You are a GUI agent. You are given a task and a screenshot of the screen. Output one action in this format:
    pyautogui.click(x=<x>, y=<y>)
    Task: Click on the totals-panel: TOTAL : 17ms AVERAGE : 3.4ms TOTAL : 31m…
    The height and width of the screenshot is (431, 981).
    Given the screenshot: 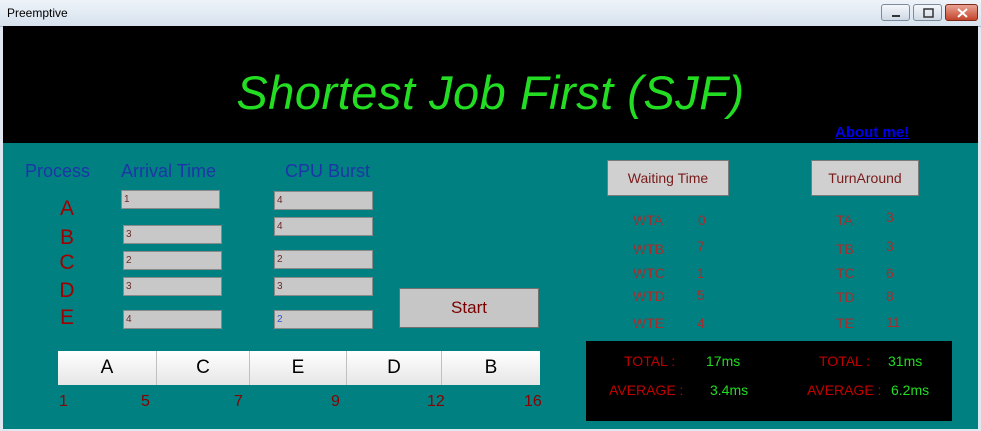 What is the action you would take?
    pyautogui.click(x=769, y=381)
    